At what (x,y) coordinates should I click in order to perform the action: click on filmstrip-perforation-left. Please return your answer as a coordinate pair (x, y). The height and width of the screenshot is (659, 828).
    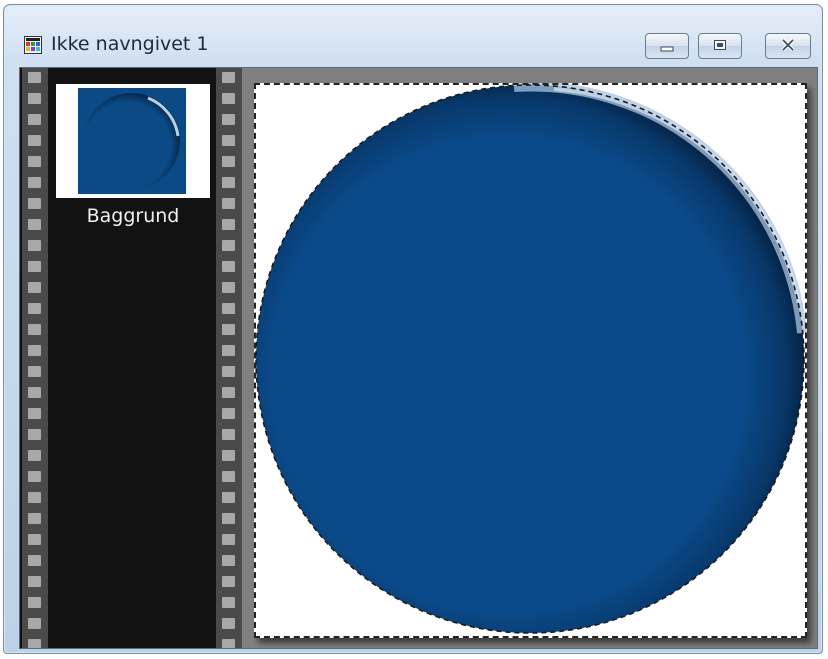
    Looking at the image, I should click on (35, 358).